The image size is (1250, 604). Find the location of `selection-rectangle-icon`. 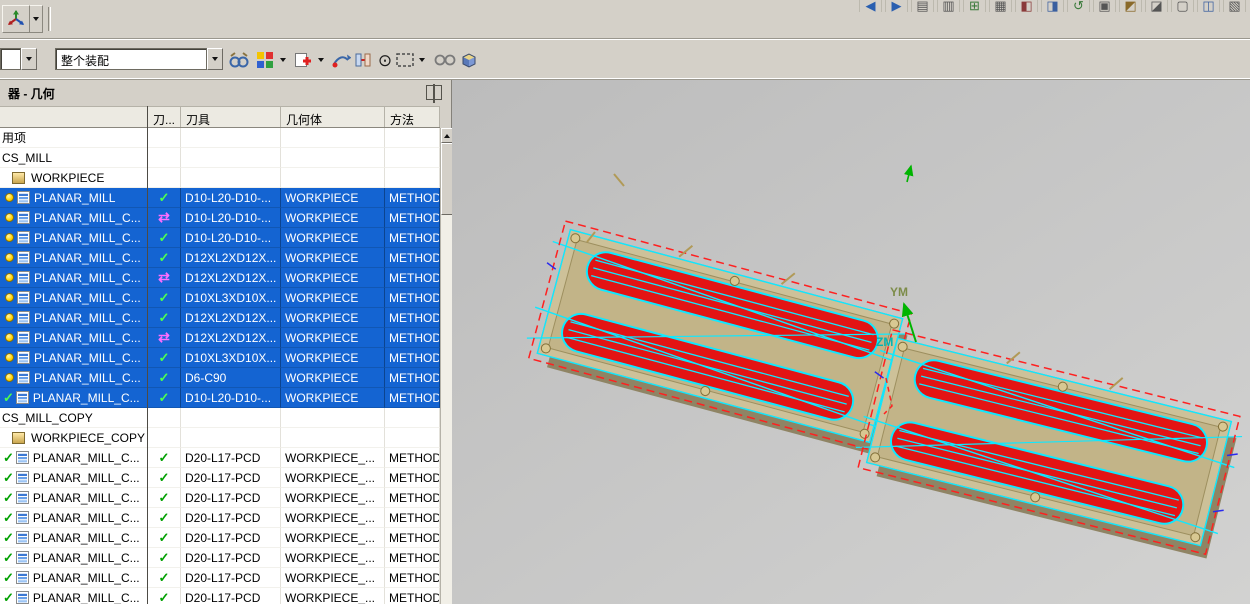

selection-rectangle-icon is located at coordinates (405, 60).